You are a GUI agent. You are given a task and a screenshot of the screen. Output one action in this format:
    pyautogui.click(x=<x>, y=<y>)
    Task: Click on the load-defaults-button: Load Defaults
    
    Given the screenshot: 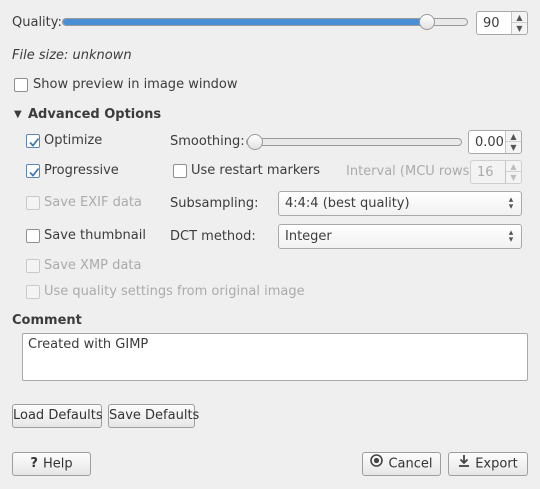 What is the action you would take?
    pyautogui.click(x=57, y=416)
    